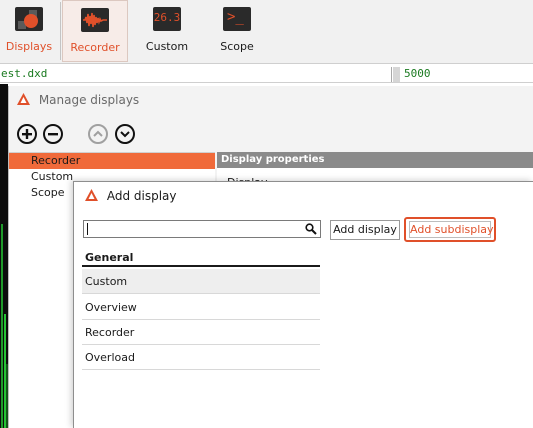  I want to click on scope-terminal-icon: >_, so click(237, 19).